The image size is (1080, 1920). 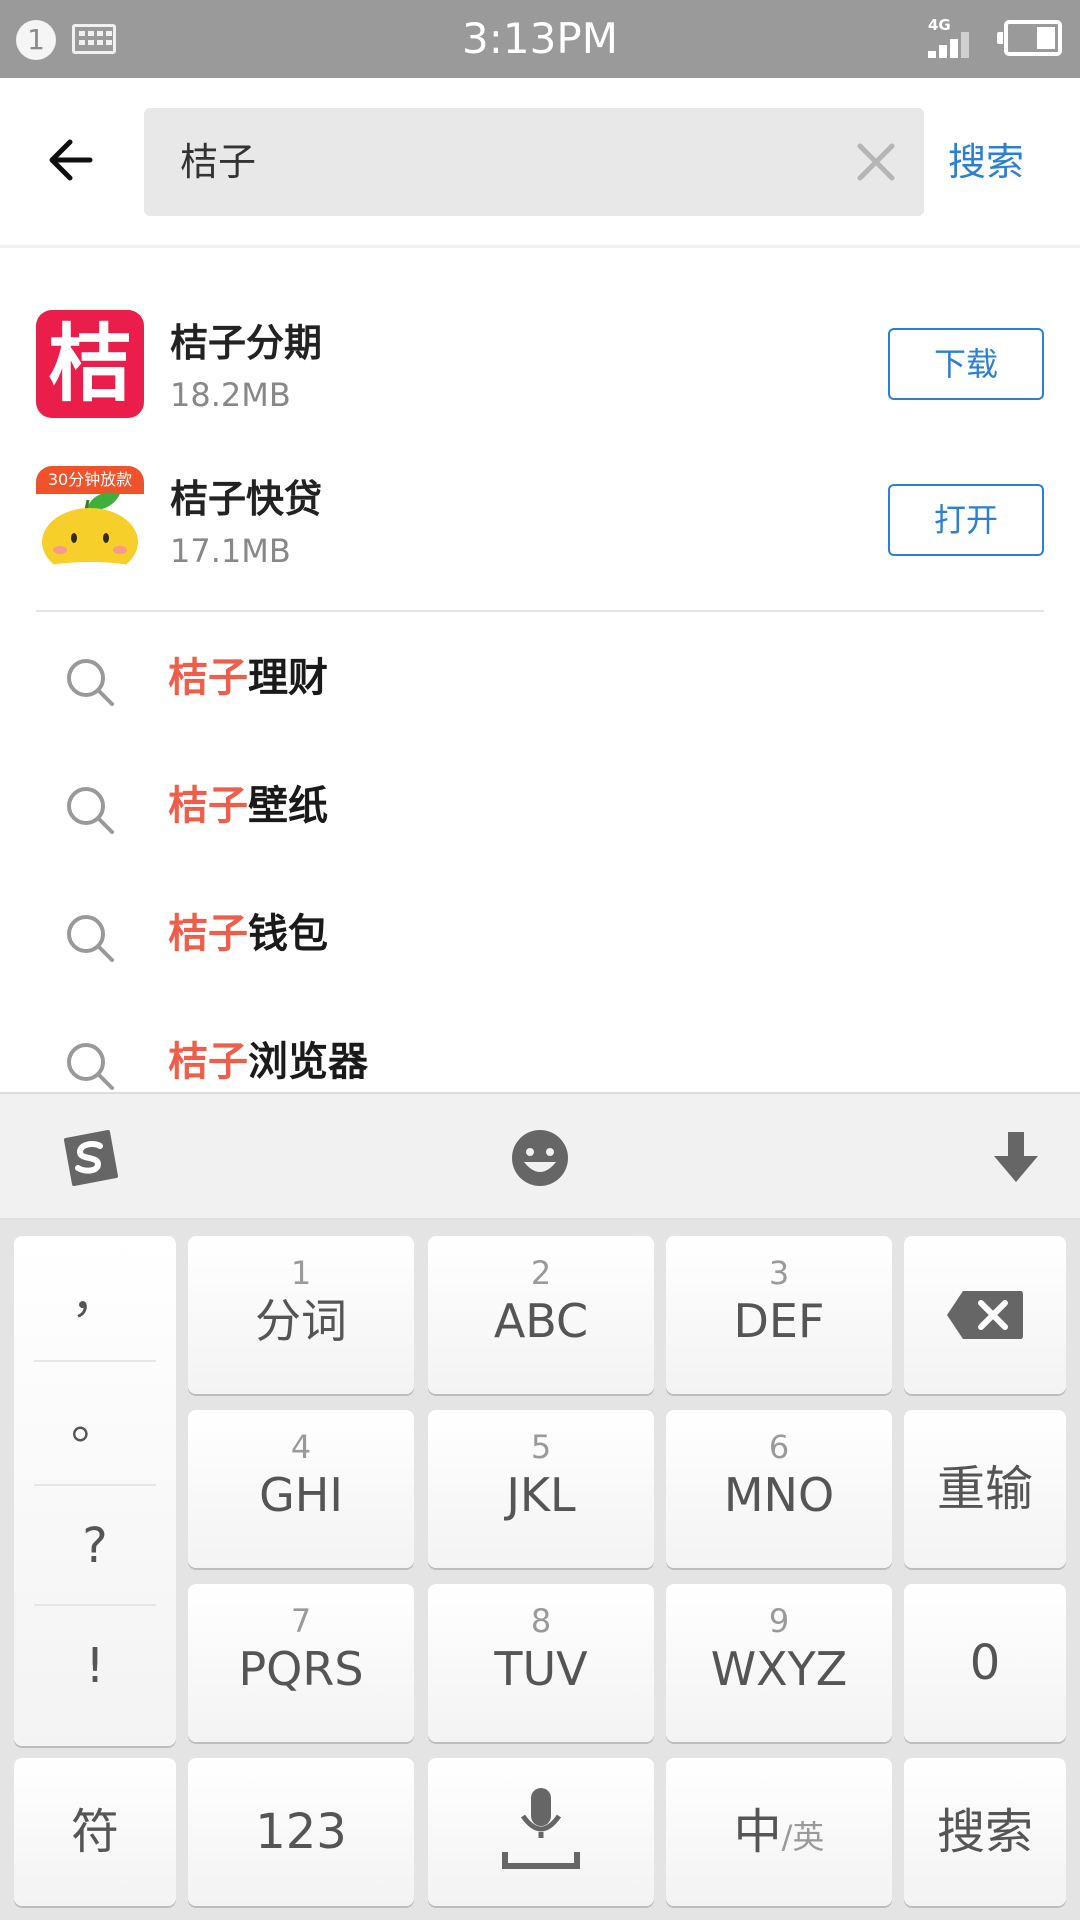 I want to click on search-input: 桔子, so click(x=218, y=162).